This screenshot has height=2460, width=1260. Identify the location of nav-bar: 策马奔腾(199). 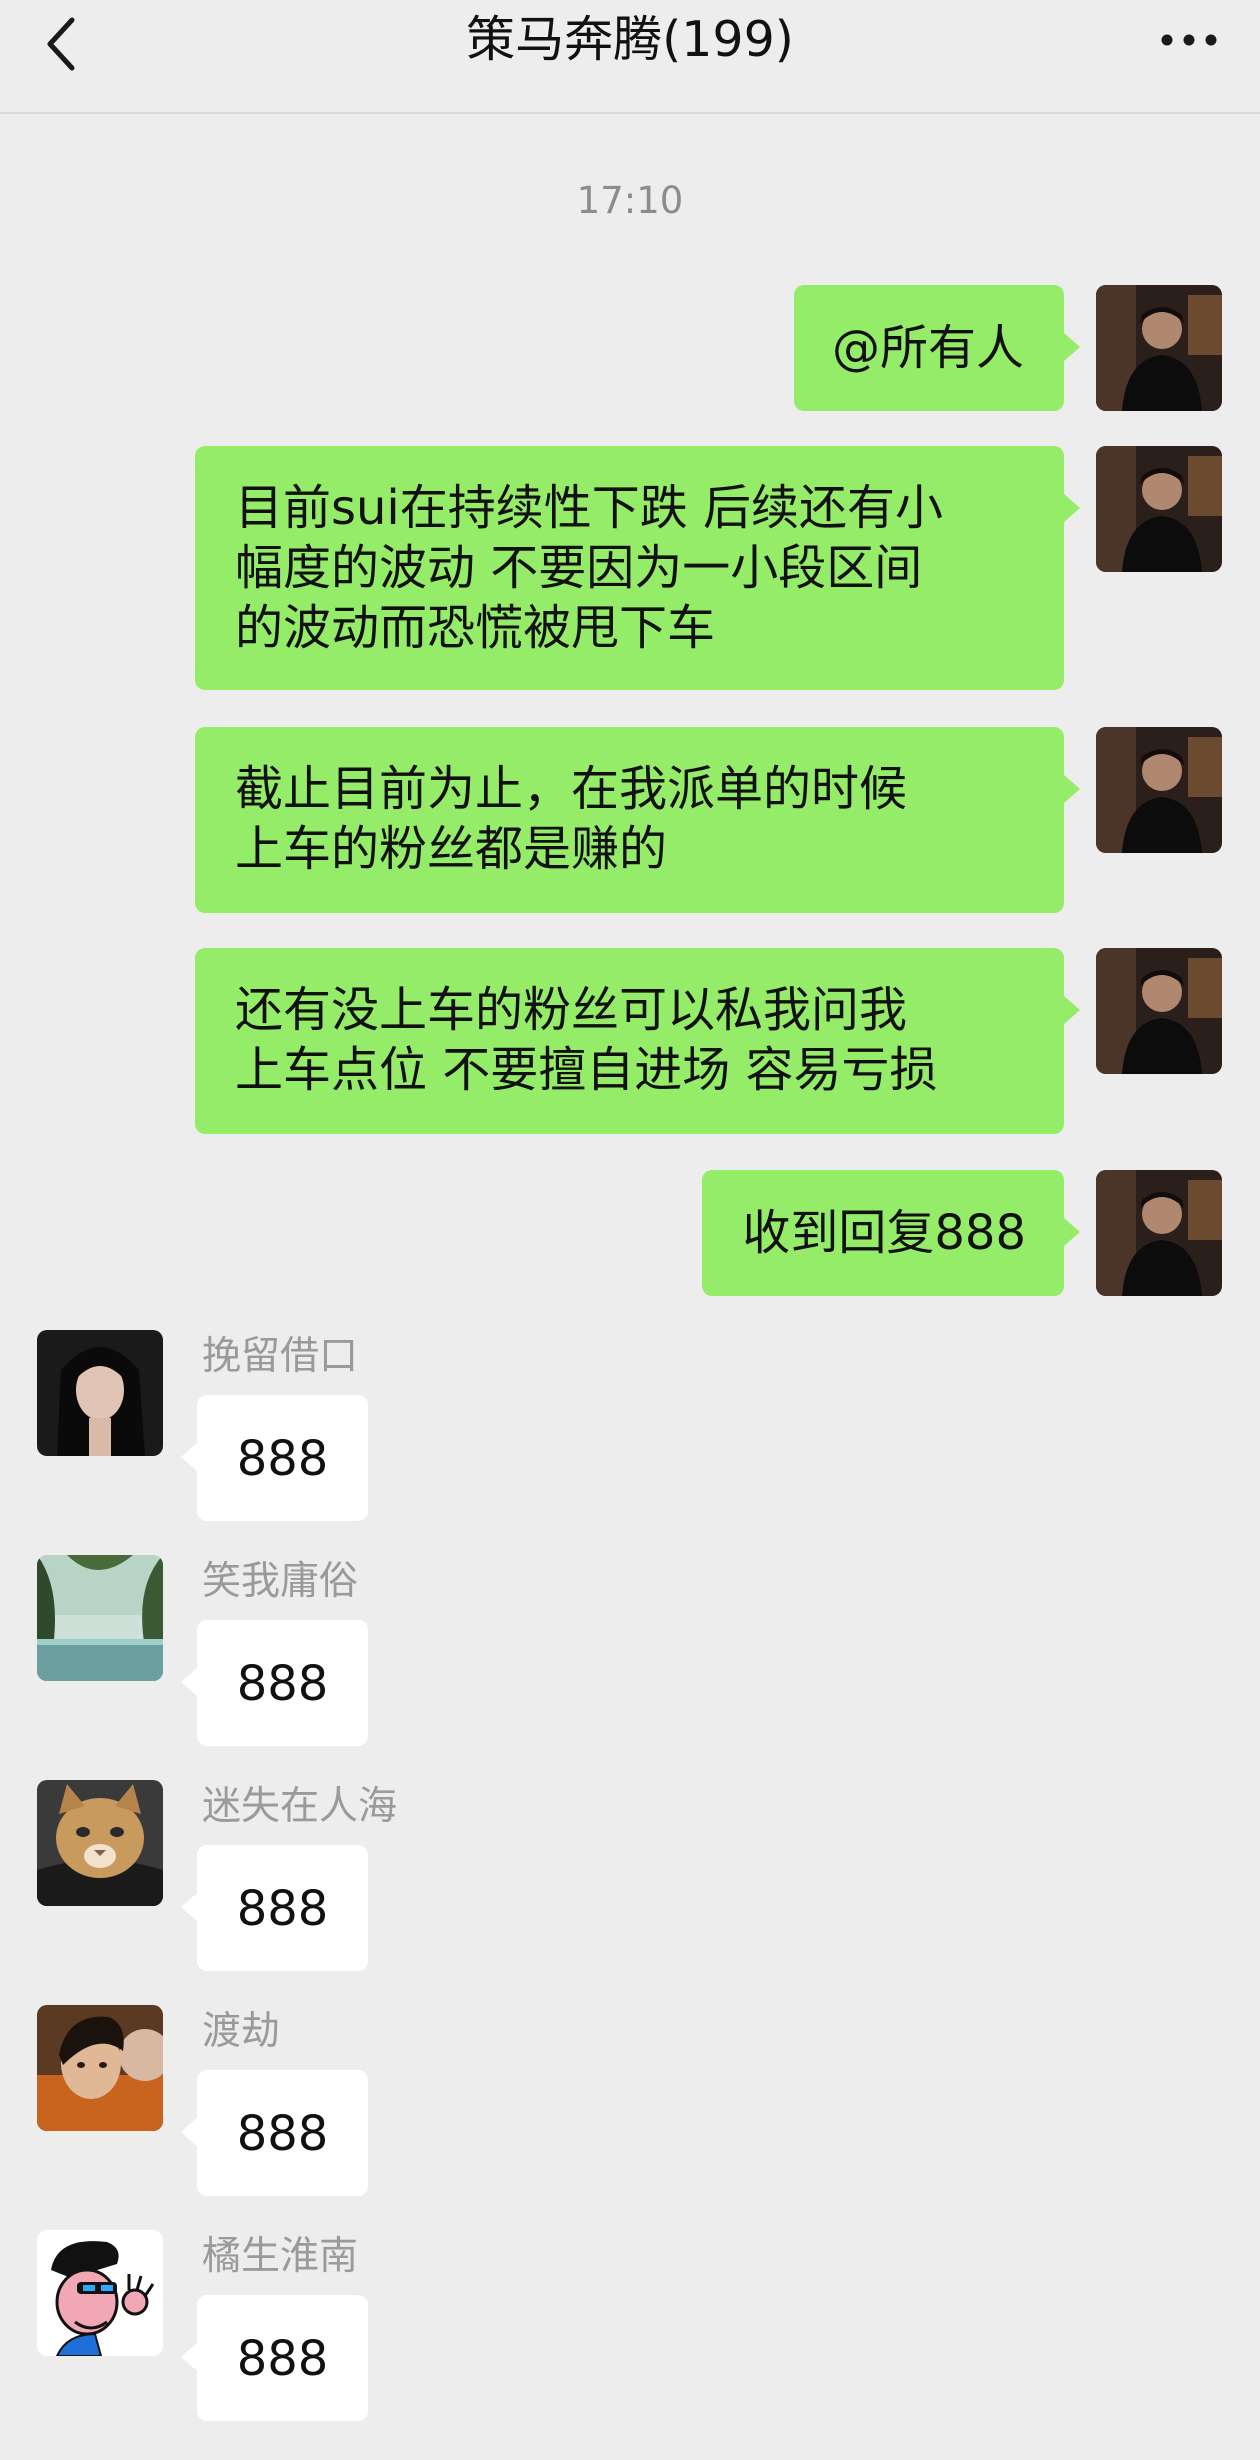
(630, 57).